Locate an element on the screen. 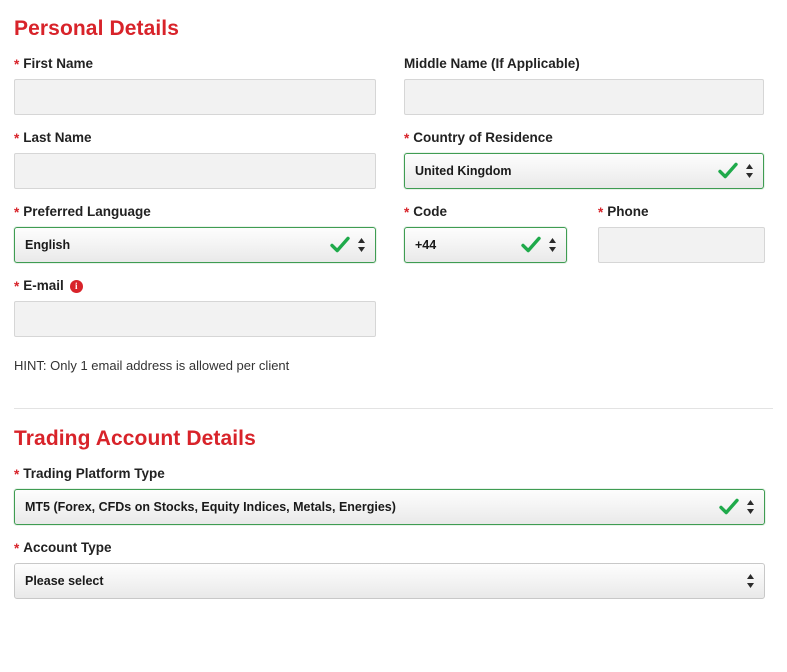 Image resolution: width=787 pixels, height=672 pixels. code-label: * Code is located at coordinates (501, 208).